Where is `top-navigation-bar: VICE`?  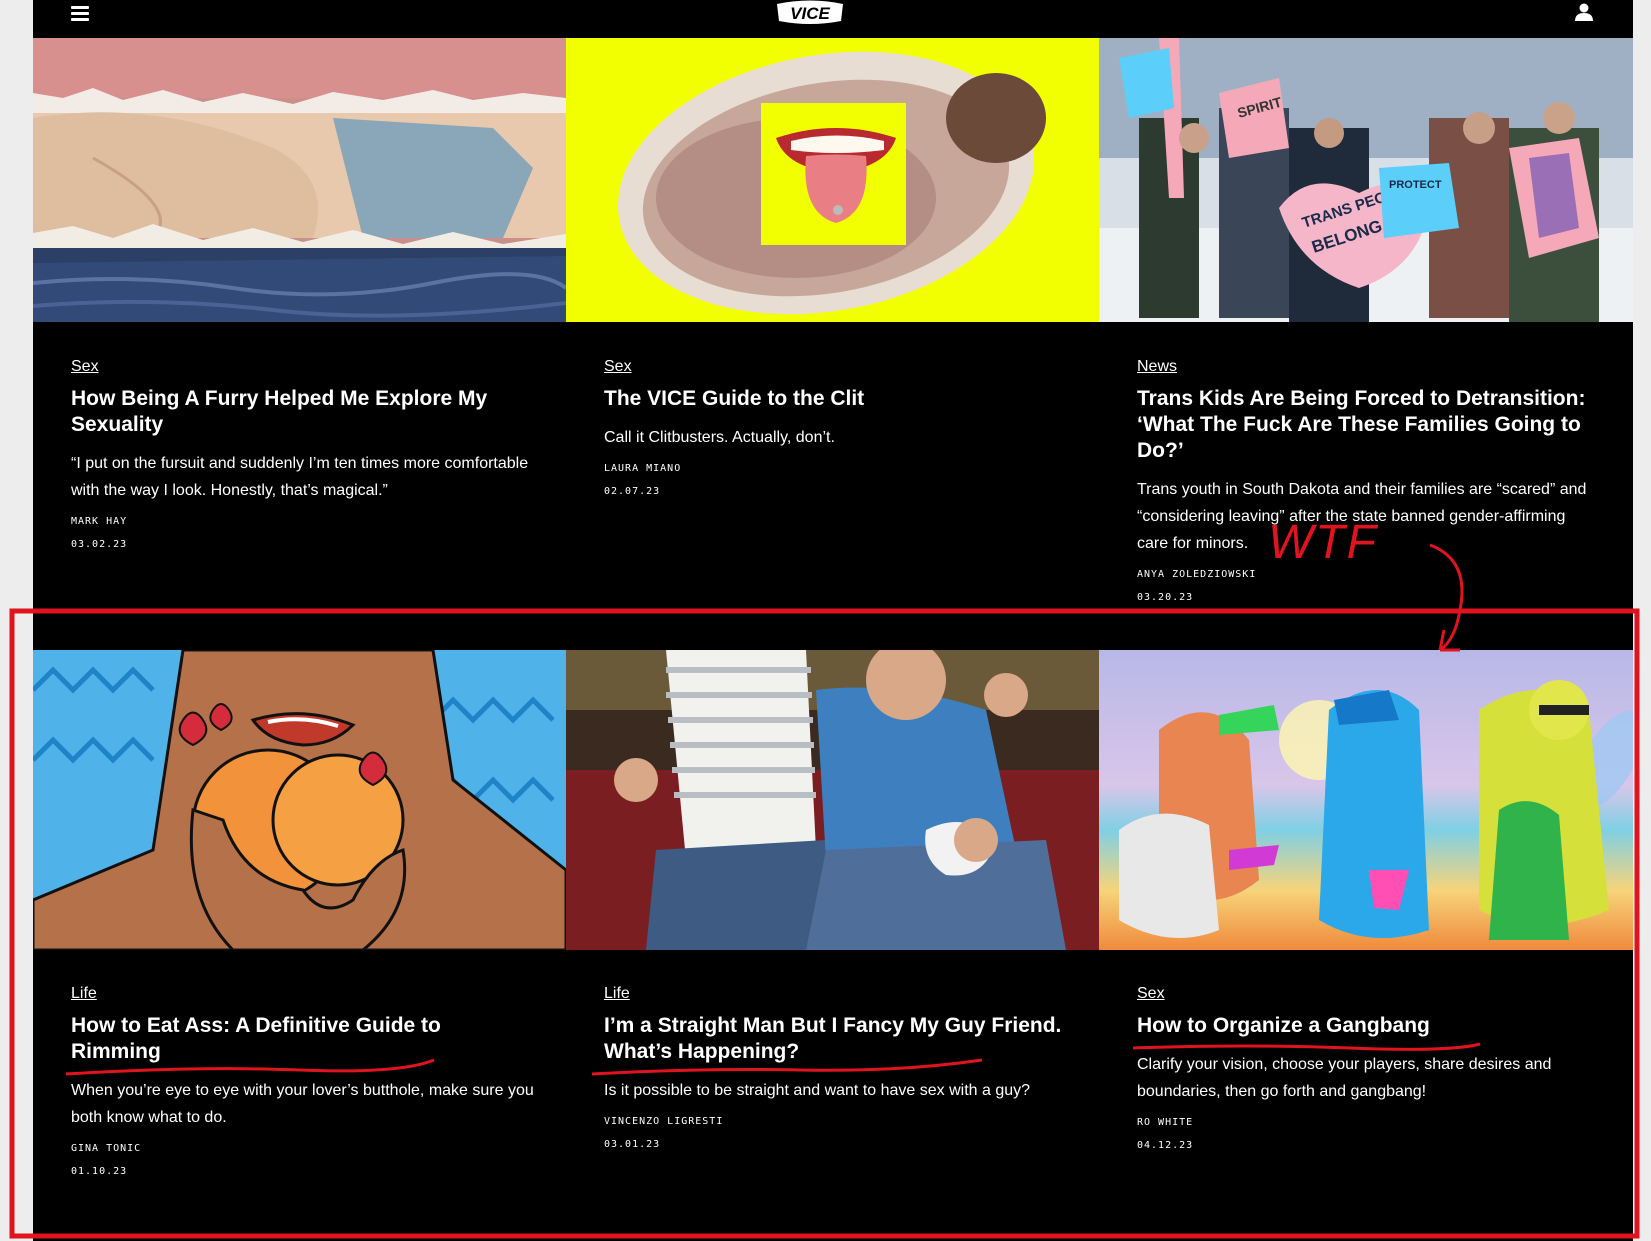 top-navigation-bar: VICE is located at coordinates (833, 19).